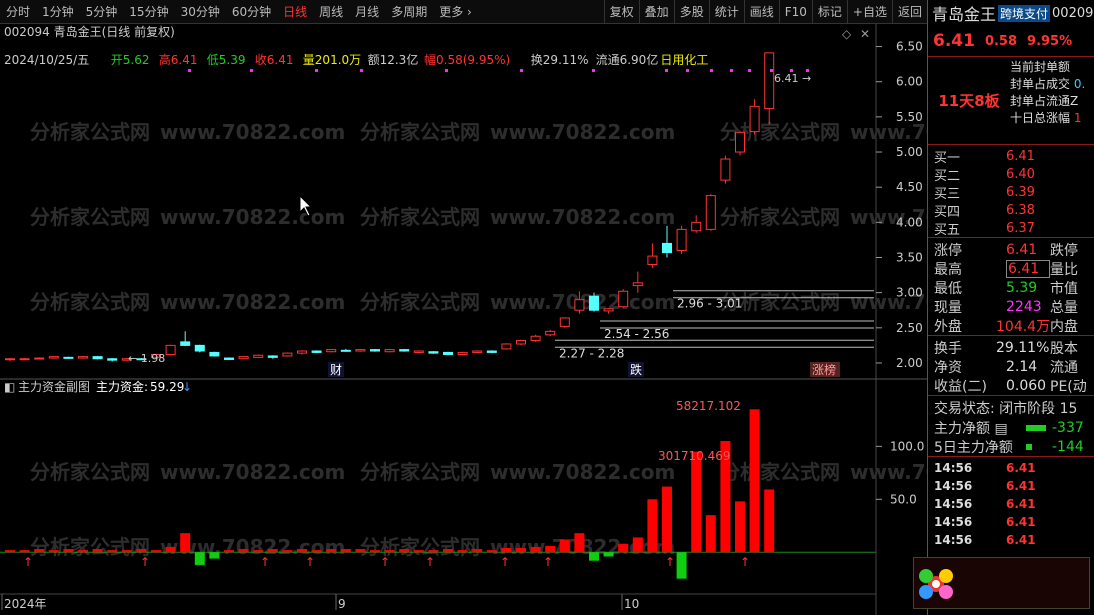 This screenshot has width=1094, height=615. I want to click on price-row: 6.41 0.58 9.95%, so click(1011, 41).